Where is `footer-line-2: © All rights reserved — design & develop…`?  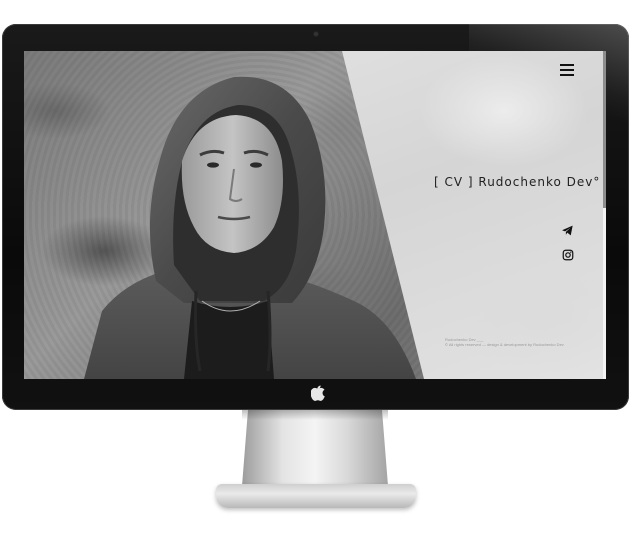 footer-line-2: © All rights reserved — design & develop… is located at coordinates (504, 344).